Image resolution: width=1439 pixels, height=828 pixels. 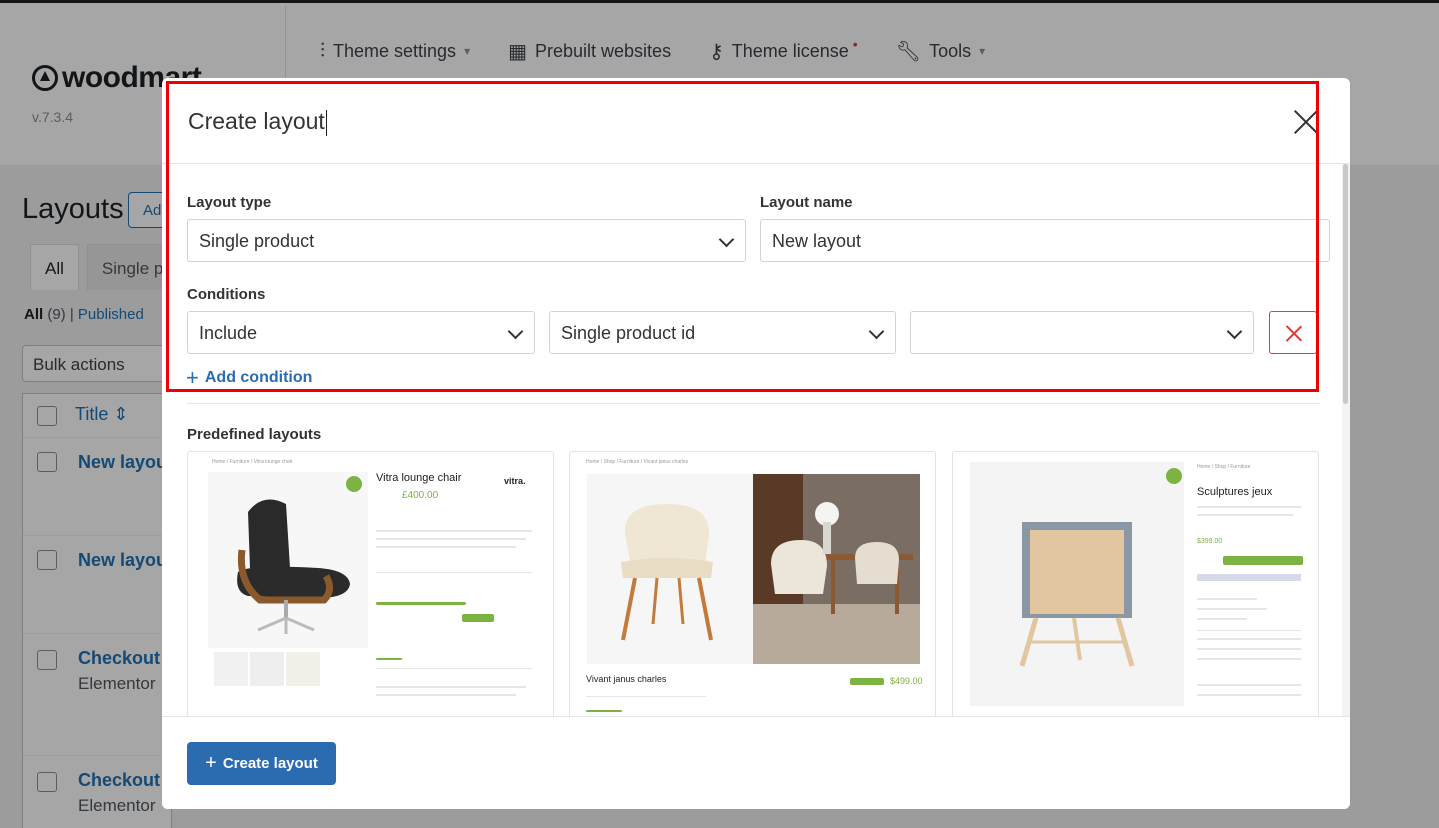 I want to click on modal-header: Create layout, so click(x=756, y=121).